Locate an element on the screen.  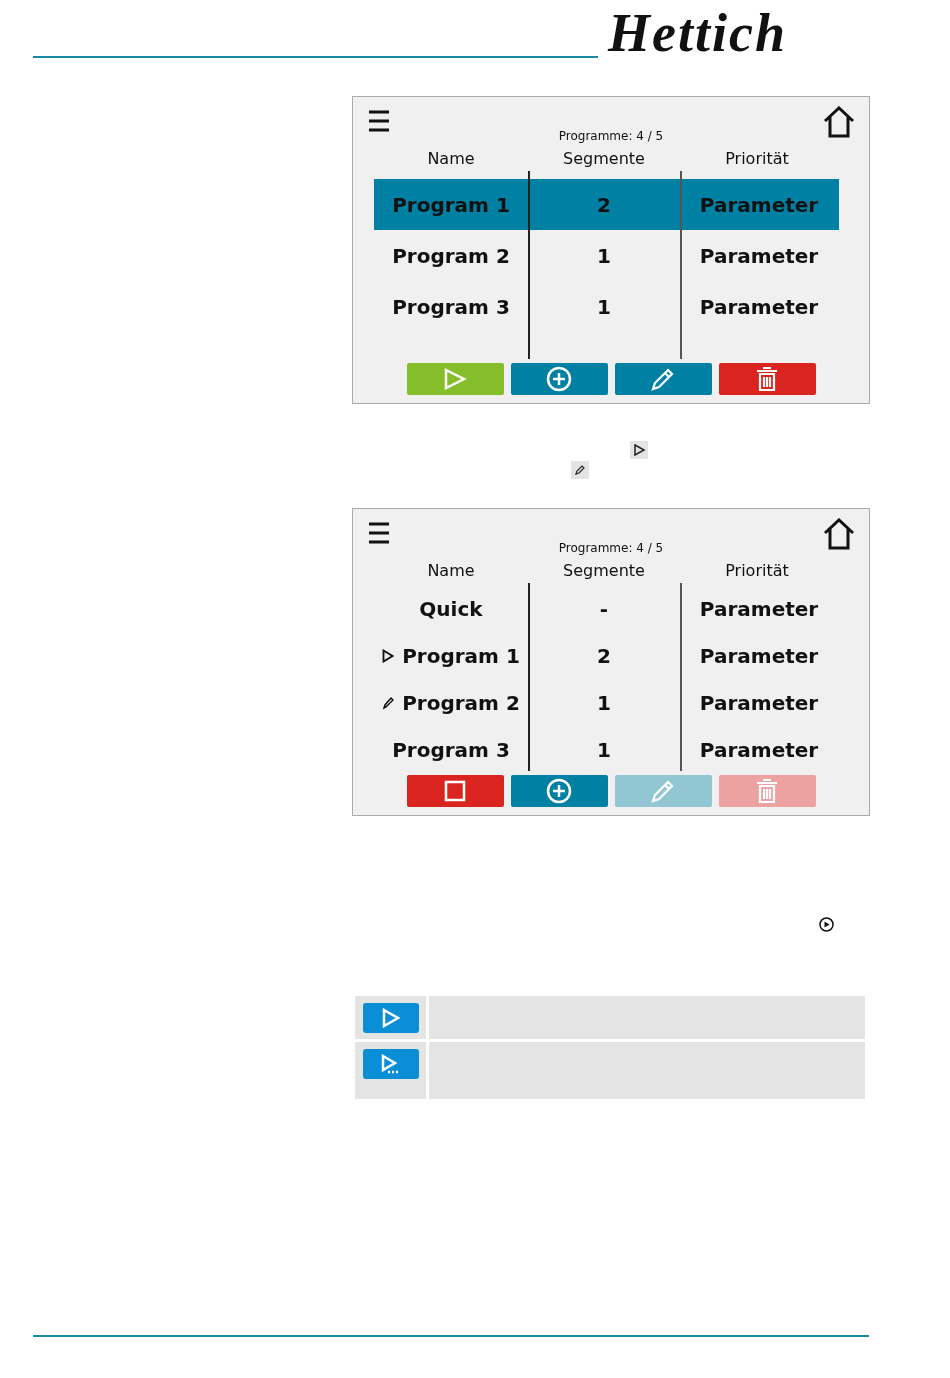
delete-button is located at coordinates (767, 379).